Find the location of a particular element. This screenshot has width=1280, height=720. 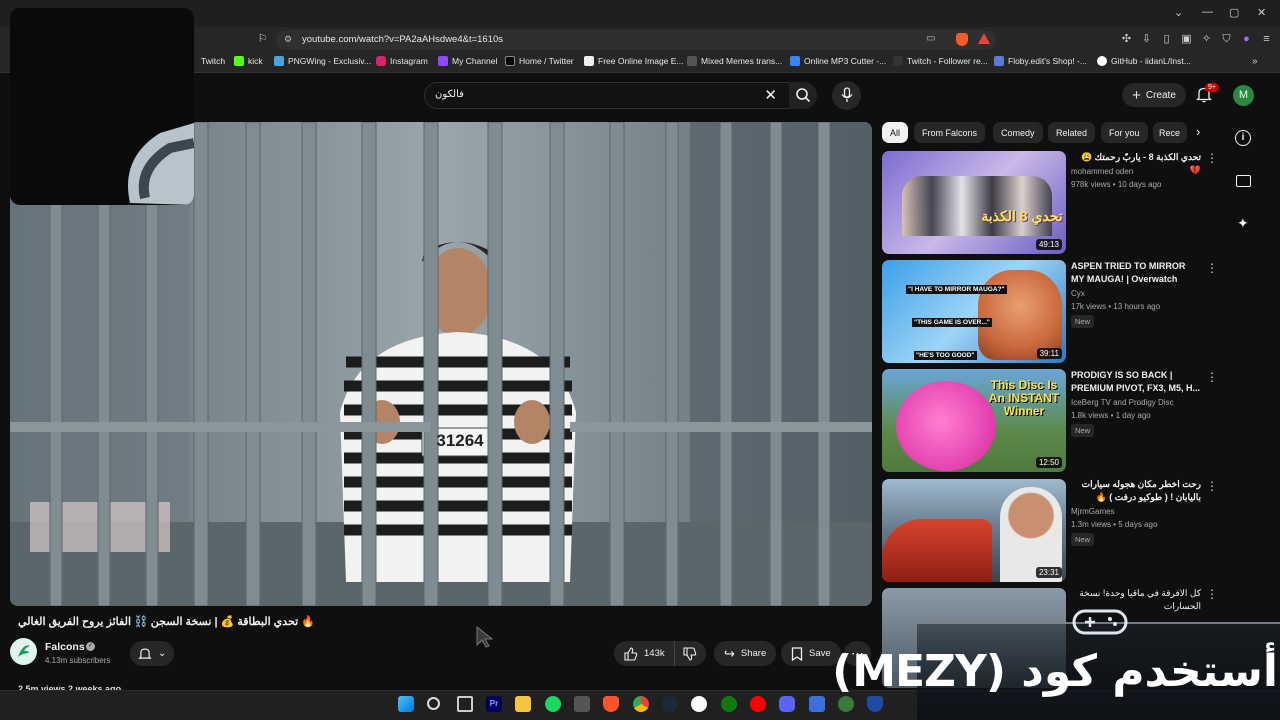

channel-avatar is located at coordinates (23, 651).